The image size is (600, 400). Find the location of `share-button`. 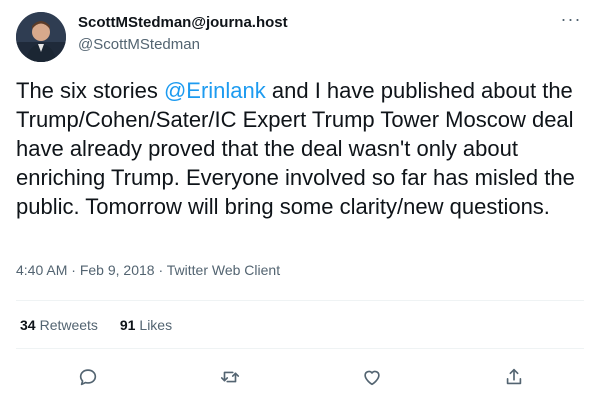

share-button is located at coordinates (514, 377).